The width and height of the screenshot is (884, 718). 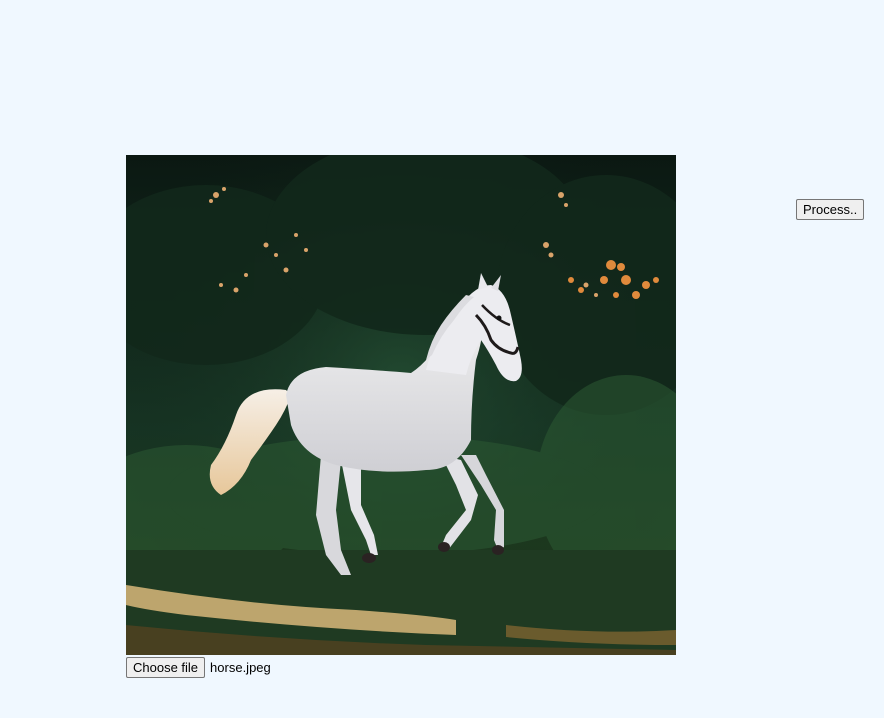 What do you see at coordinates (240, 667) in the screenshot?
I see `selected-file-name: horse.jpeg` at bounding box center [240, 667].